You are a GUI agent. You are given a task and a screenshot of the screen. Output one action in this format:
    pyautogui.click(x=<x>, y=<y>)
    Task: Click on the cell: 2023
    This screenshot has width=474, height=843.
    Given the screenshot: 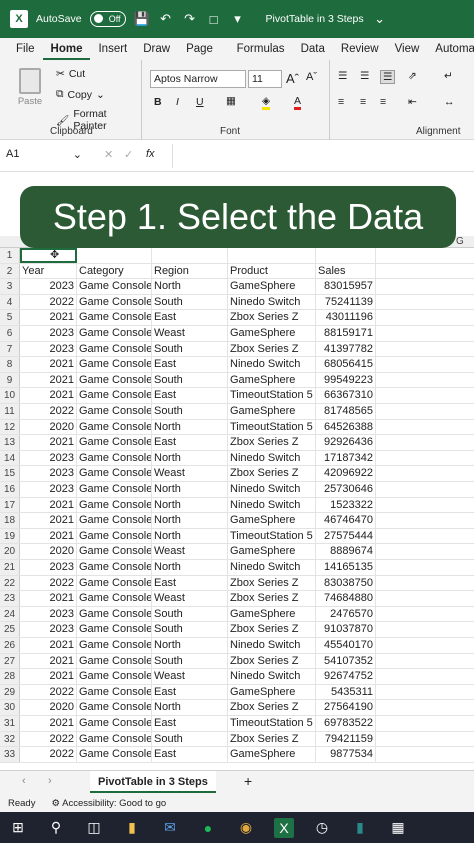 What is the action you would take?
    pyautogui.click(x=48, y=333)
    